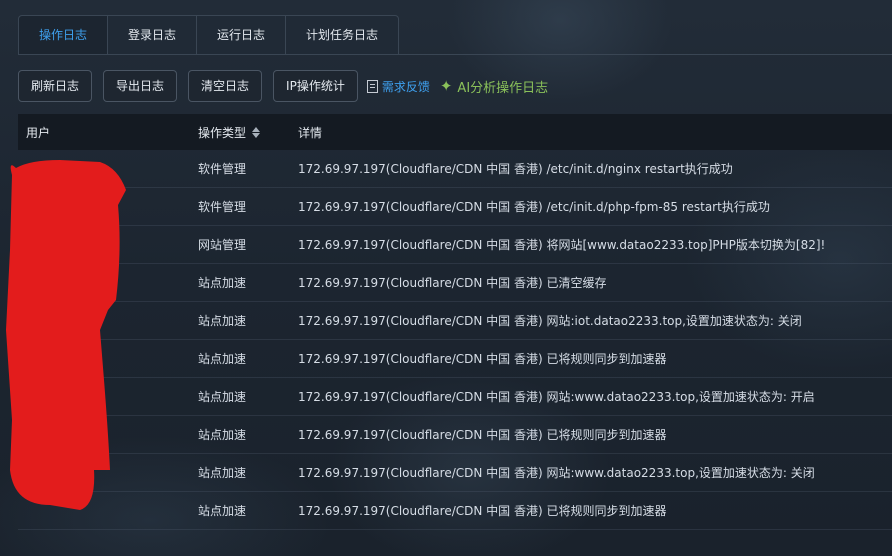 The width and height of the screenshot is (892, 556). What do you see at coordinates (222, 245) in the screenshot?
I see `cell-type: 网站管理` at bounding box center [222, 245].